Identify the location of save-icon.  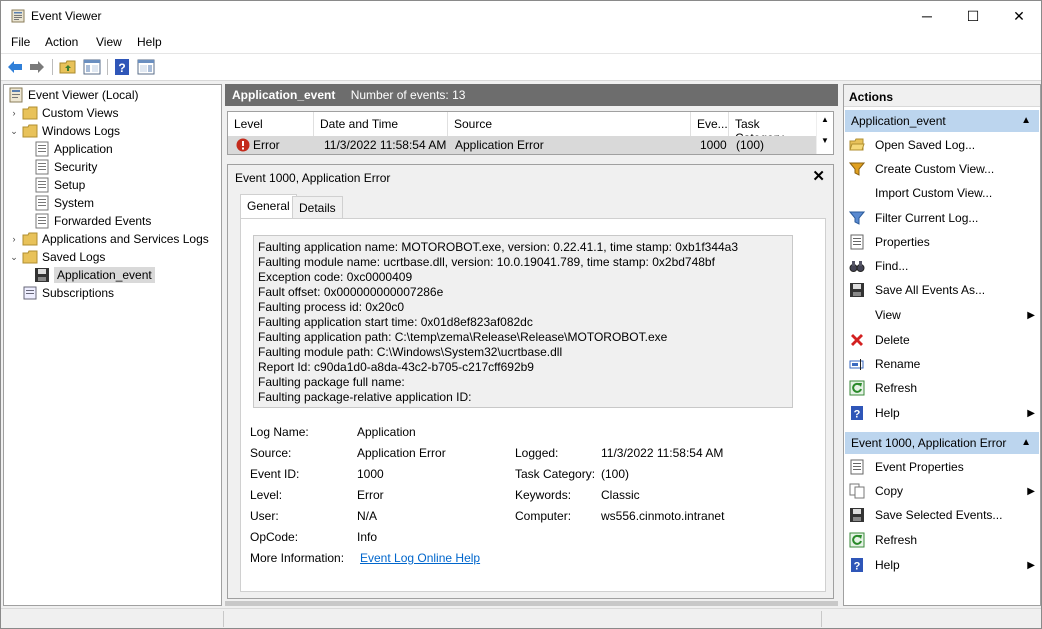
(857, 515).